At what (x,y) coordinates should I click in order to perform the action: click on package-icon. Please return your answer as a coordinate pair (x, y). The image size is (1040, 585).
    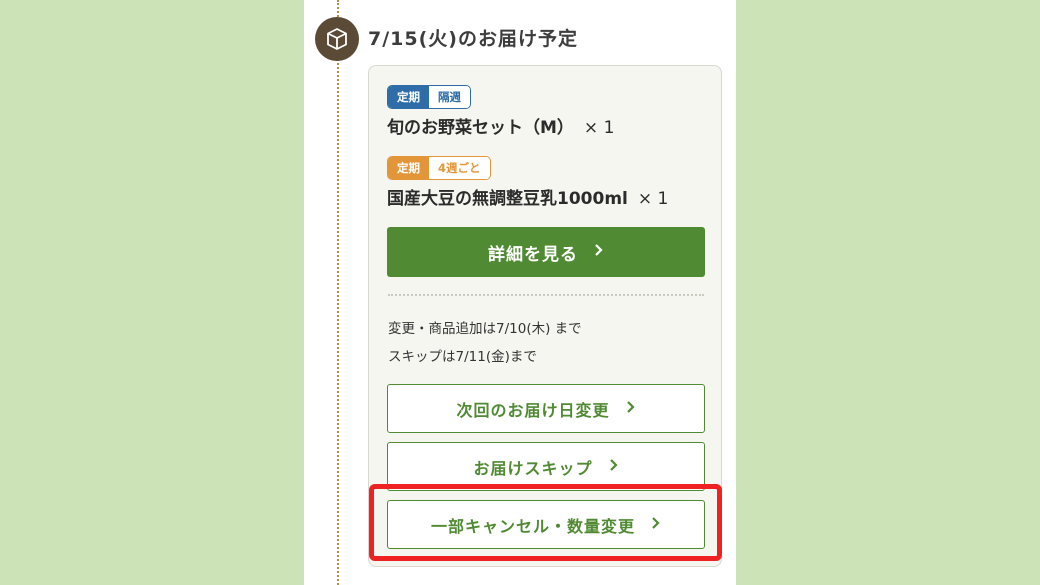
    Looking at the image, I should click on (337, 39).